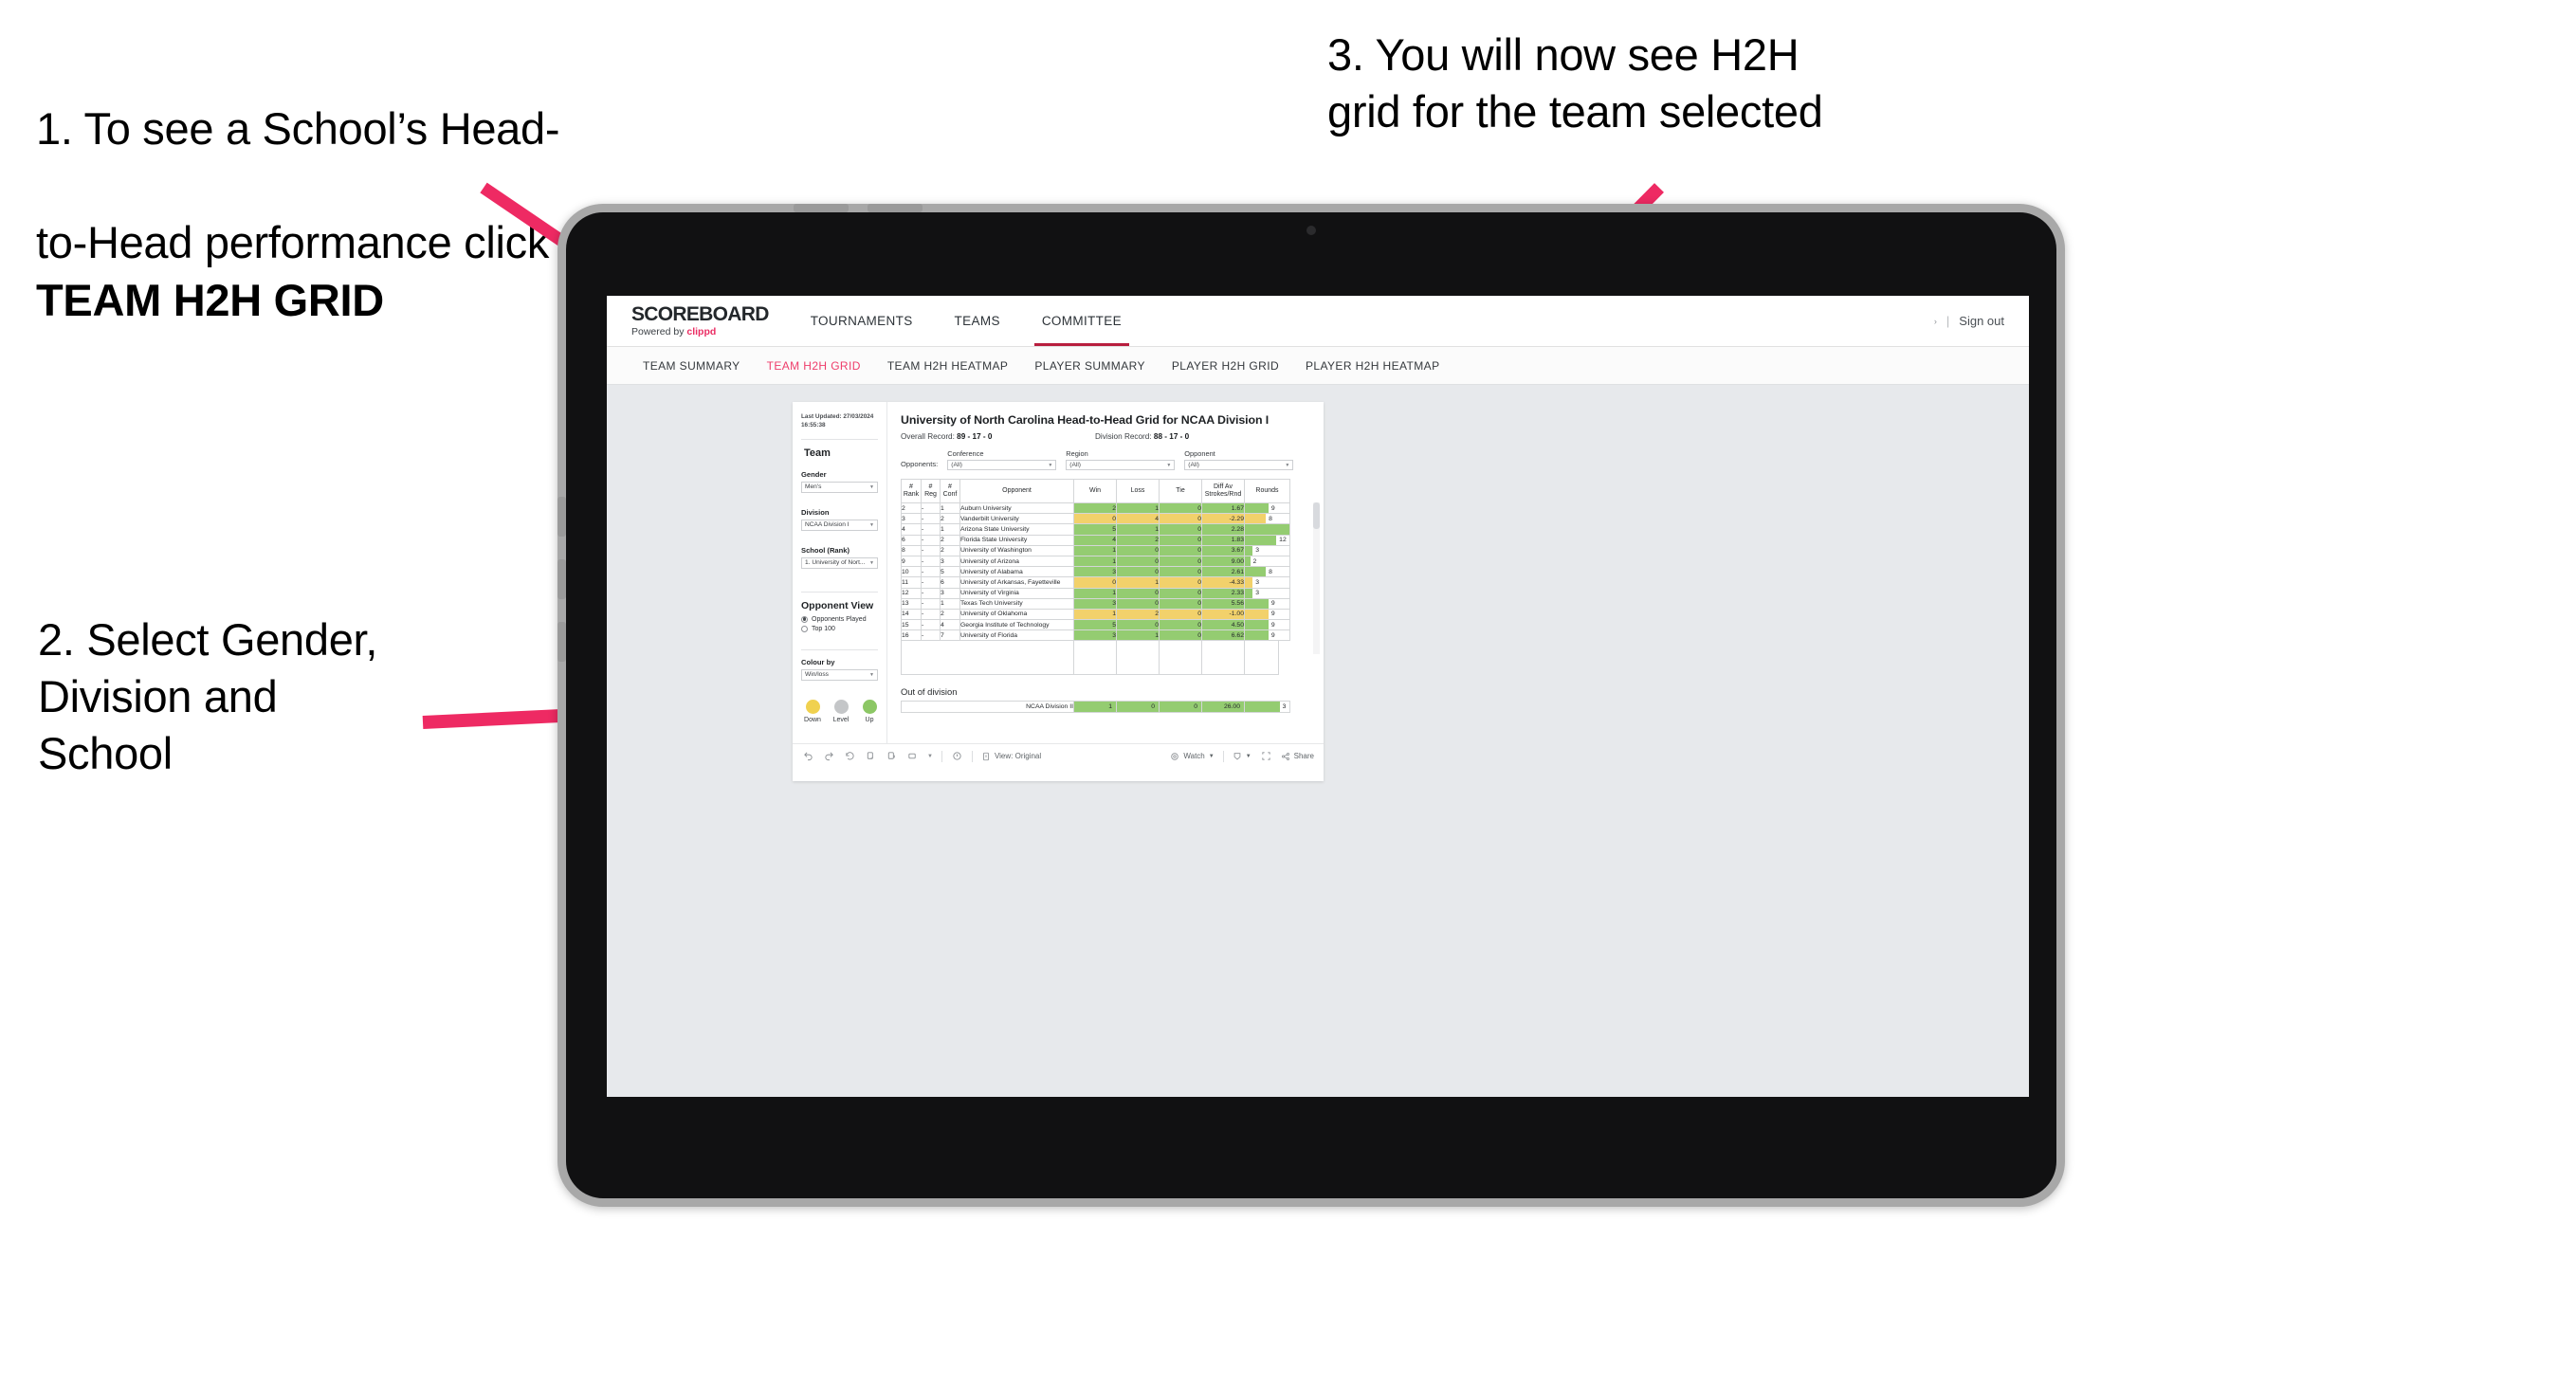 The image size is (2576, 1386). What do you see at coordinates (1095, 561) in the screenshot?
I see `table-row: 9-3 University of Arizona 1 0 0 9.00 2` at bounding box center [1095, 561].